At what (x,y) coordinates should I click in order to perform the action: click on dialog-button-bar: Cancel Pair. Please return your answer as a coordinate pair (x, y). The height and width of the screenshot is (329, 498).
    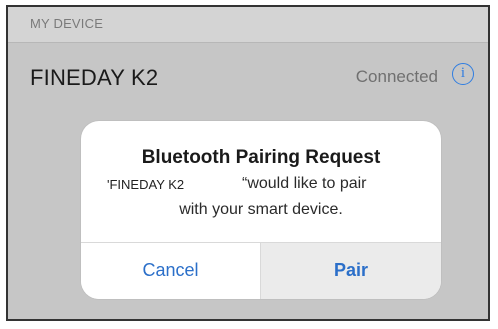
    Looking at the image, I should click on (261, 270).